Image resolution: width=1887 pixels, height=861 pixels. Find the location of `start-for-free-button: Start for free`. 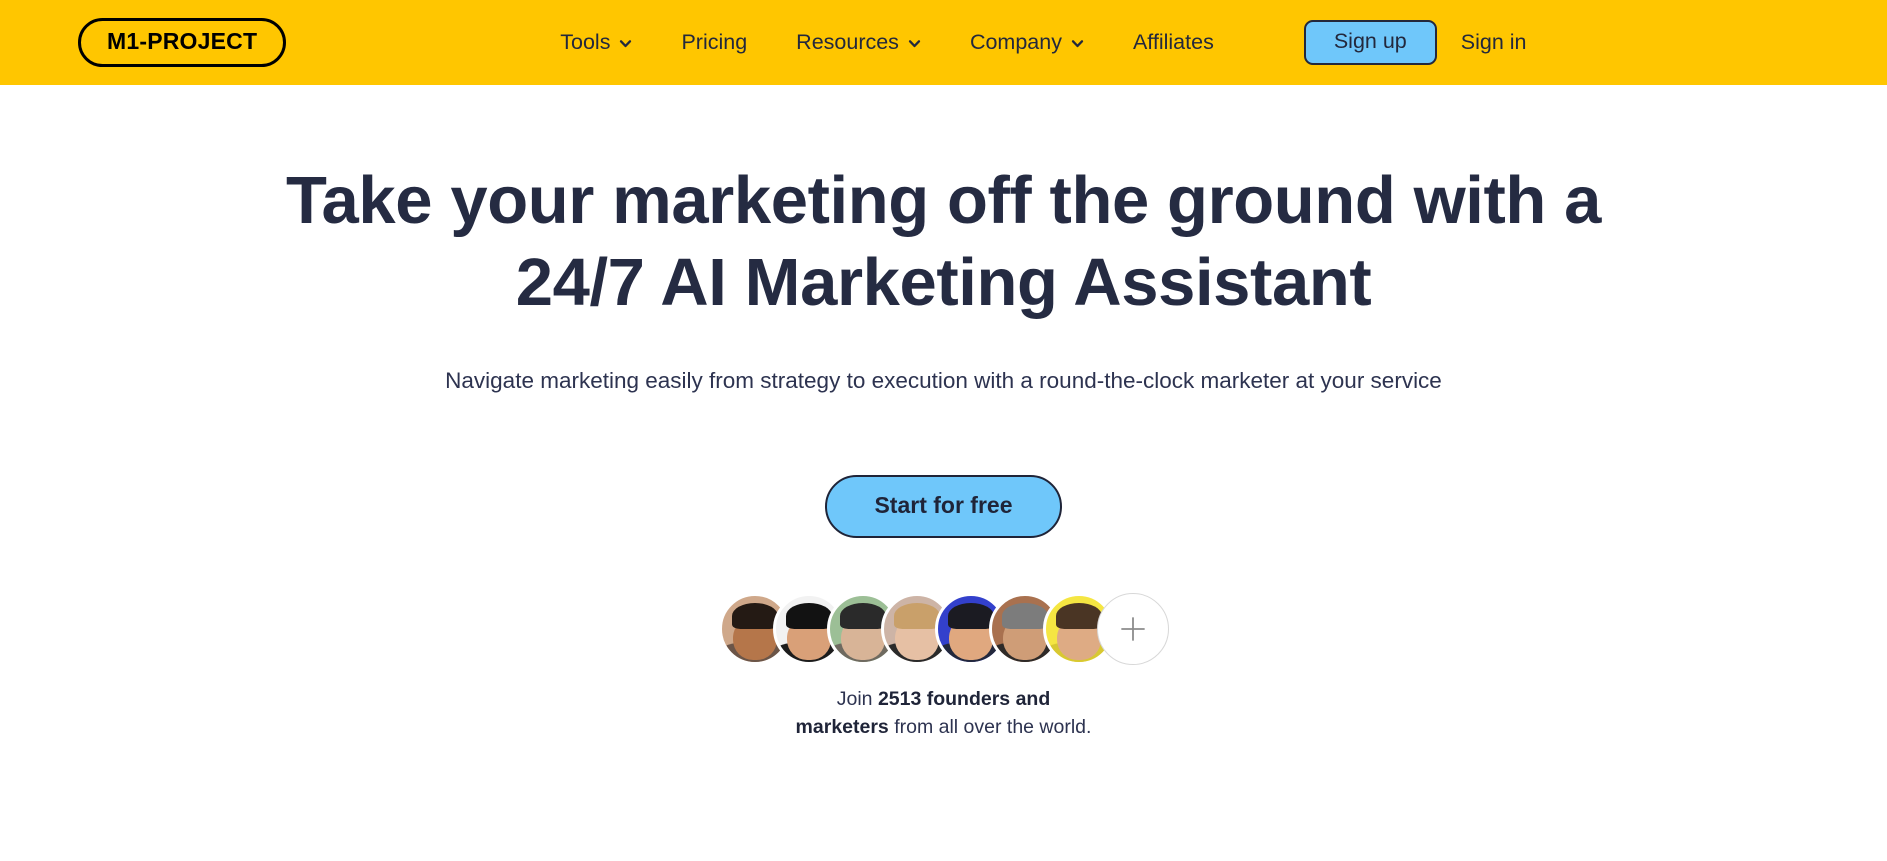

start-for-free-button: Start for free is located at coordinates (943, 506).